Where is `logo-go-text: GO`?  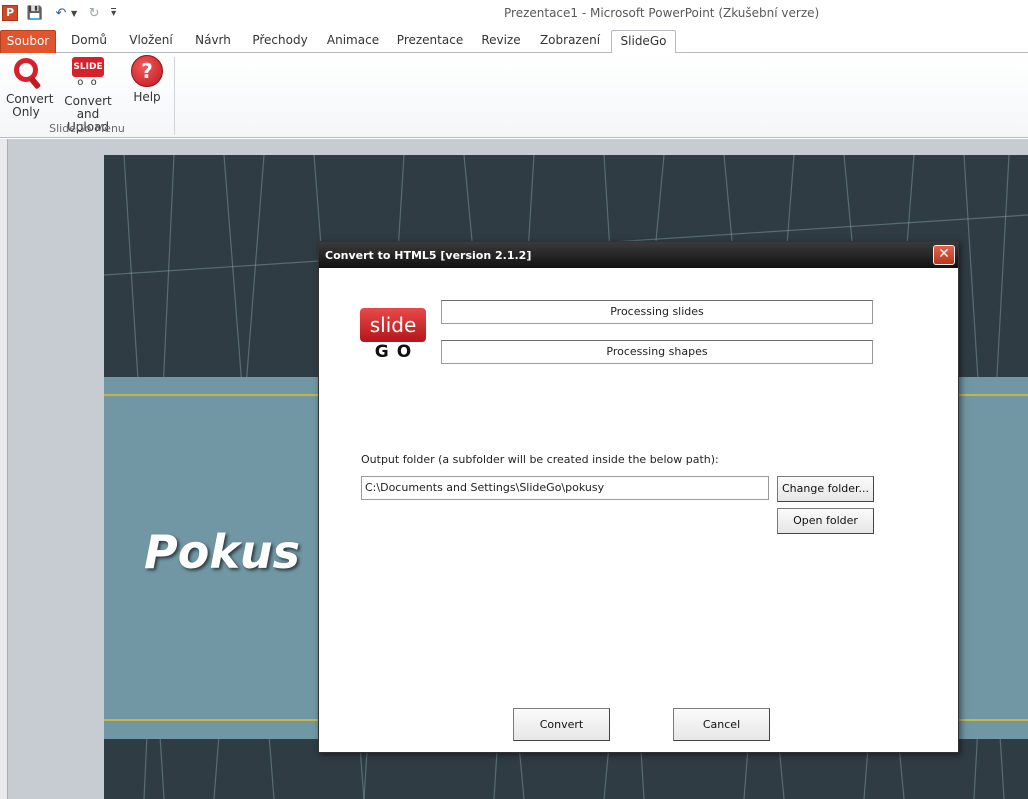 logo-go-text: GO is located at coordinates (397, 352).